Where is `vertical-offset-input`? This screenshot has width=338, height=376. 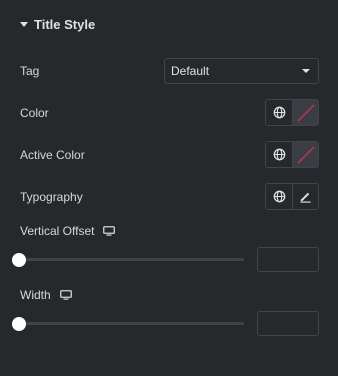
vertical-offset-input is located at coordinates (288, 259).